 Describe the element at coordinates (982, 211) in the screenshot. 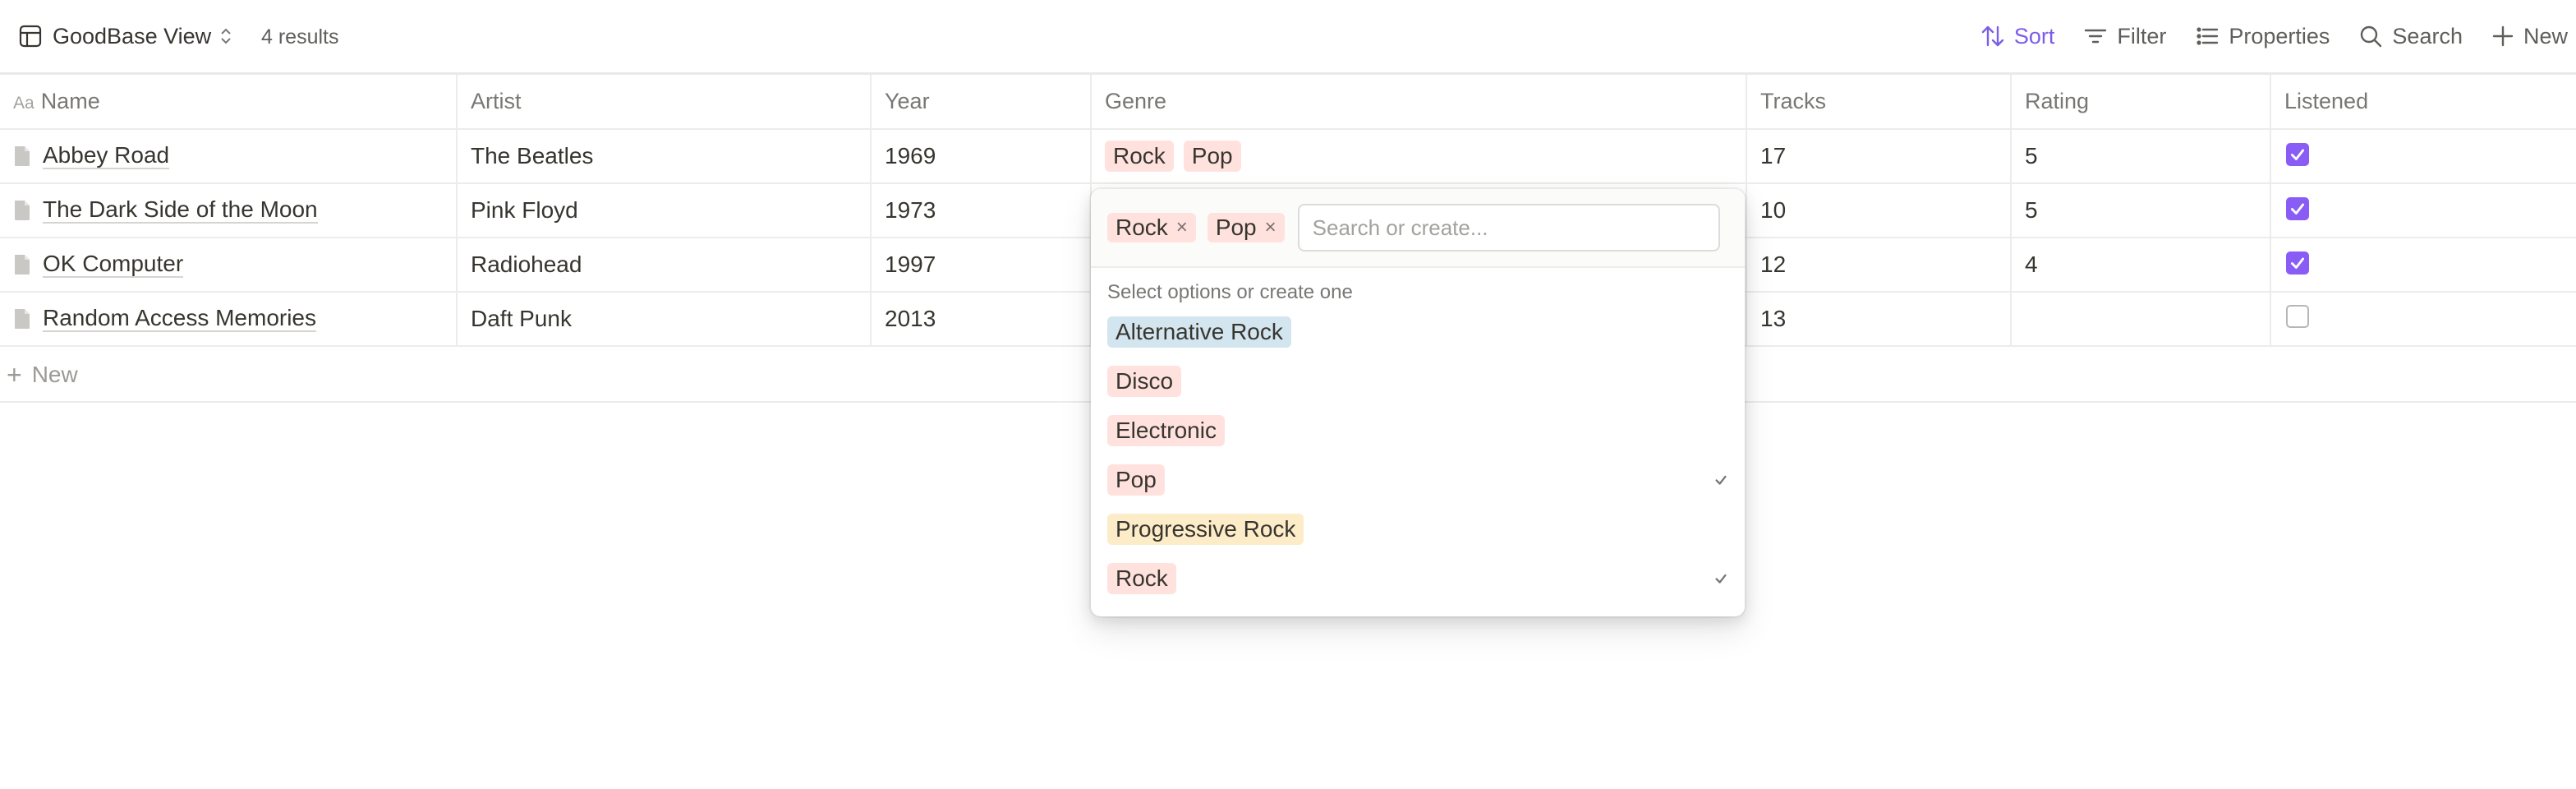

I see `cell-year: 1973` at that location.